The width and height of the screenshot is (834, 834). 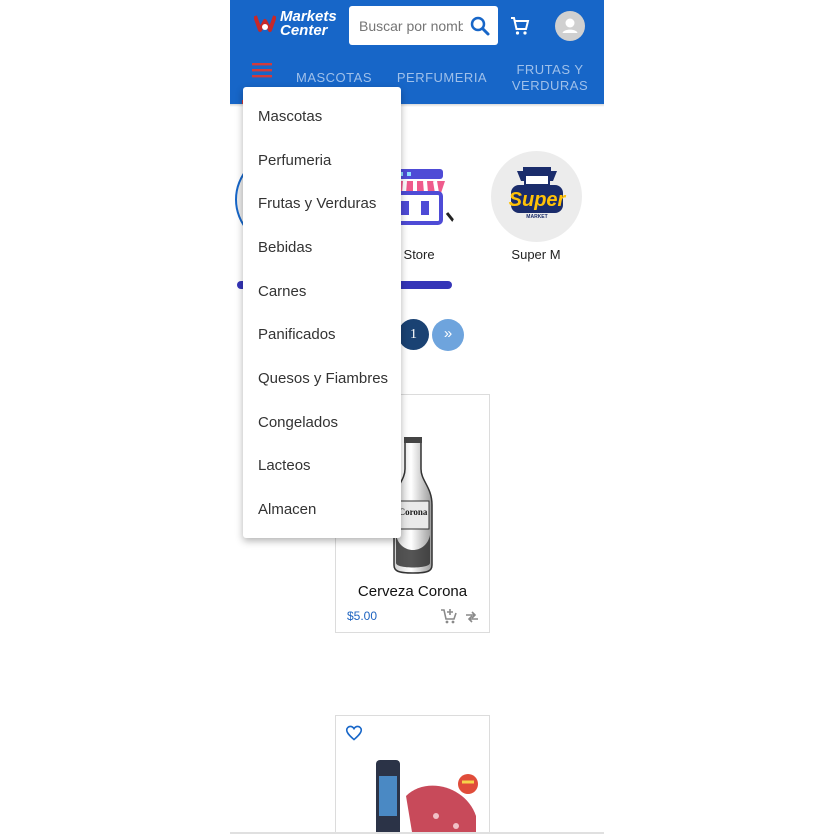 What do you see at coordinates (413, 512) in the screenshot?
I see `bottle-label-text: Corona` at bounding box center [413, 512].